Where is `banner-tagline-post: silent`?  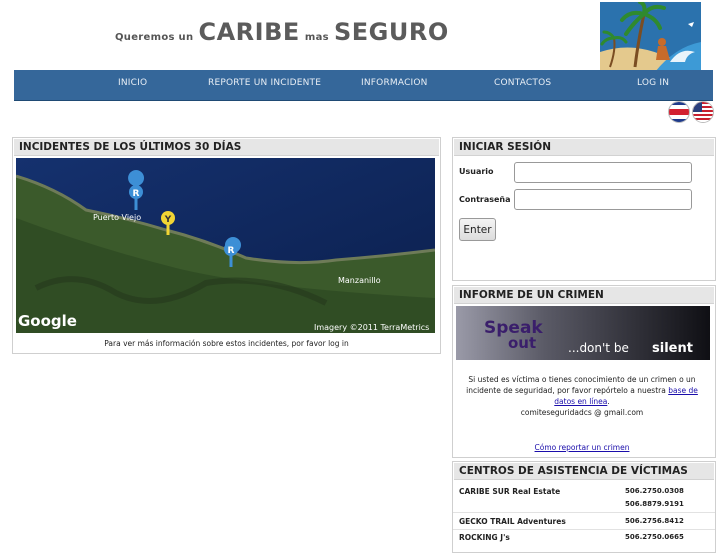 banner-tagline-post: silent is located at coordinates (672, 348).